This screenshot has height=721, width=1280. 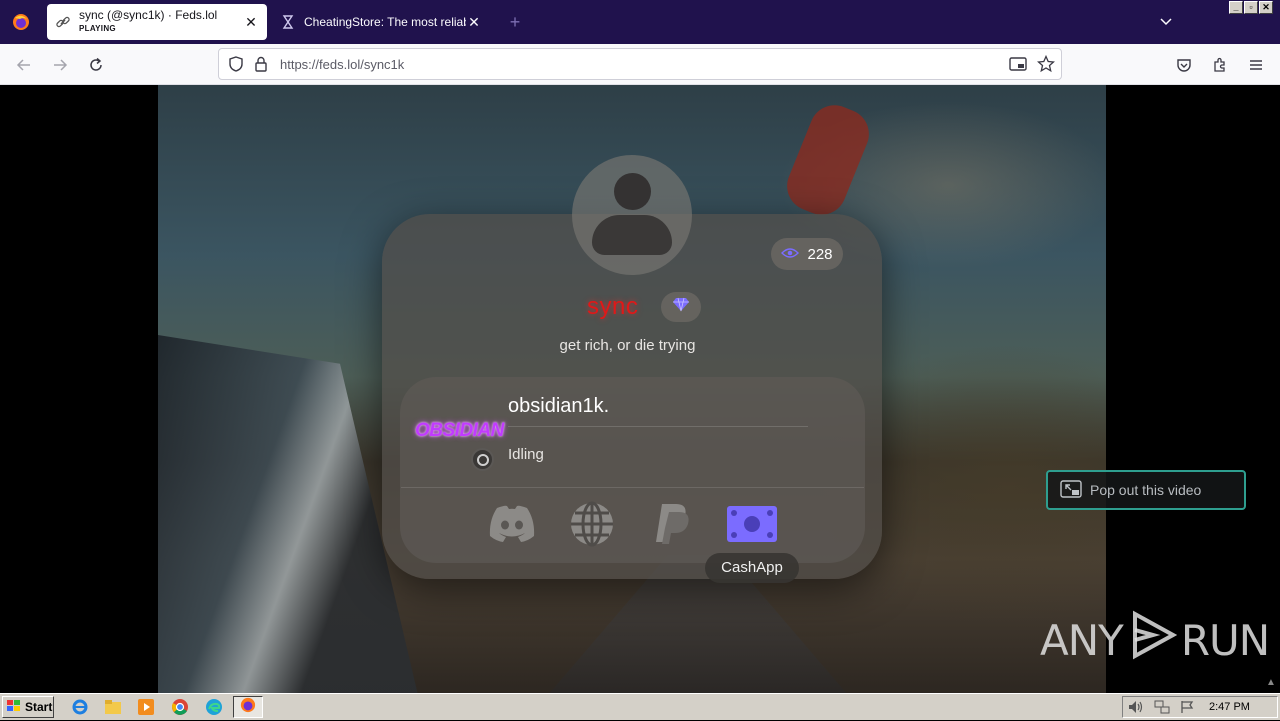 I want to click on view-count: 228, so click(x=820, y=254).